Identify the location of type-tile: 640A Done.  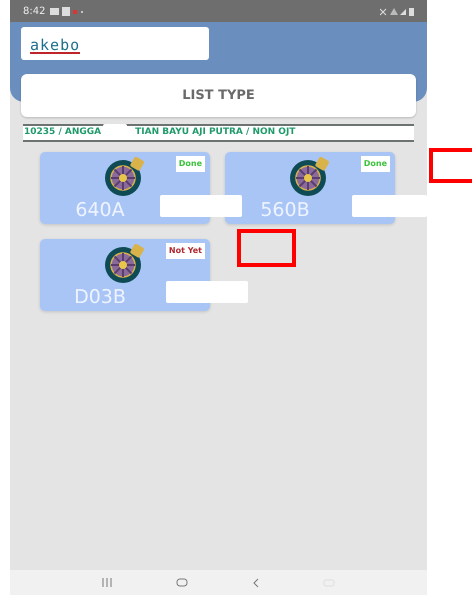
(125, 188).